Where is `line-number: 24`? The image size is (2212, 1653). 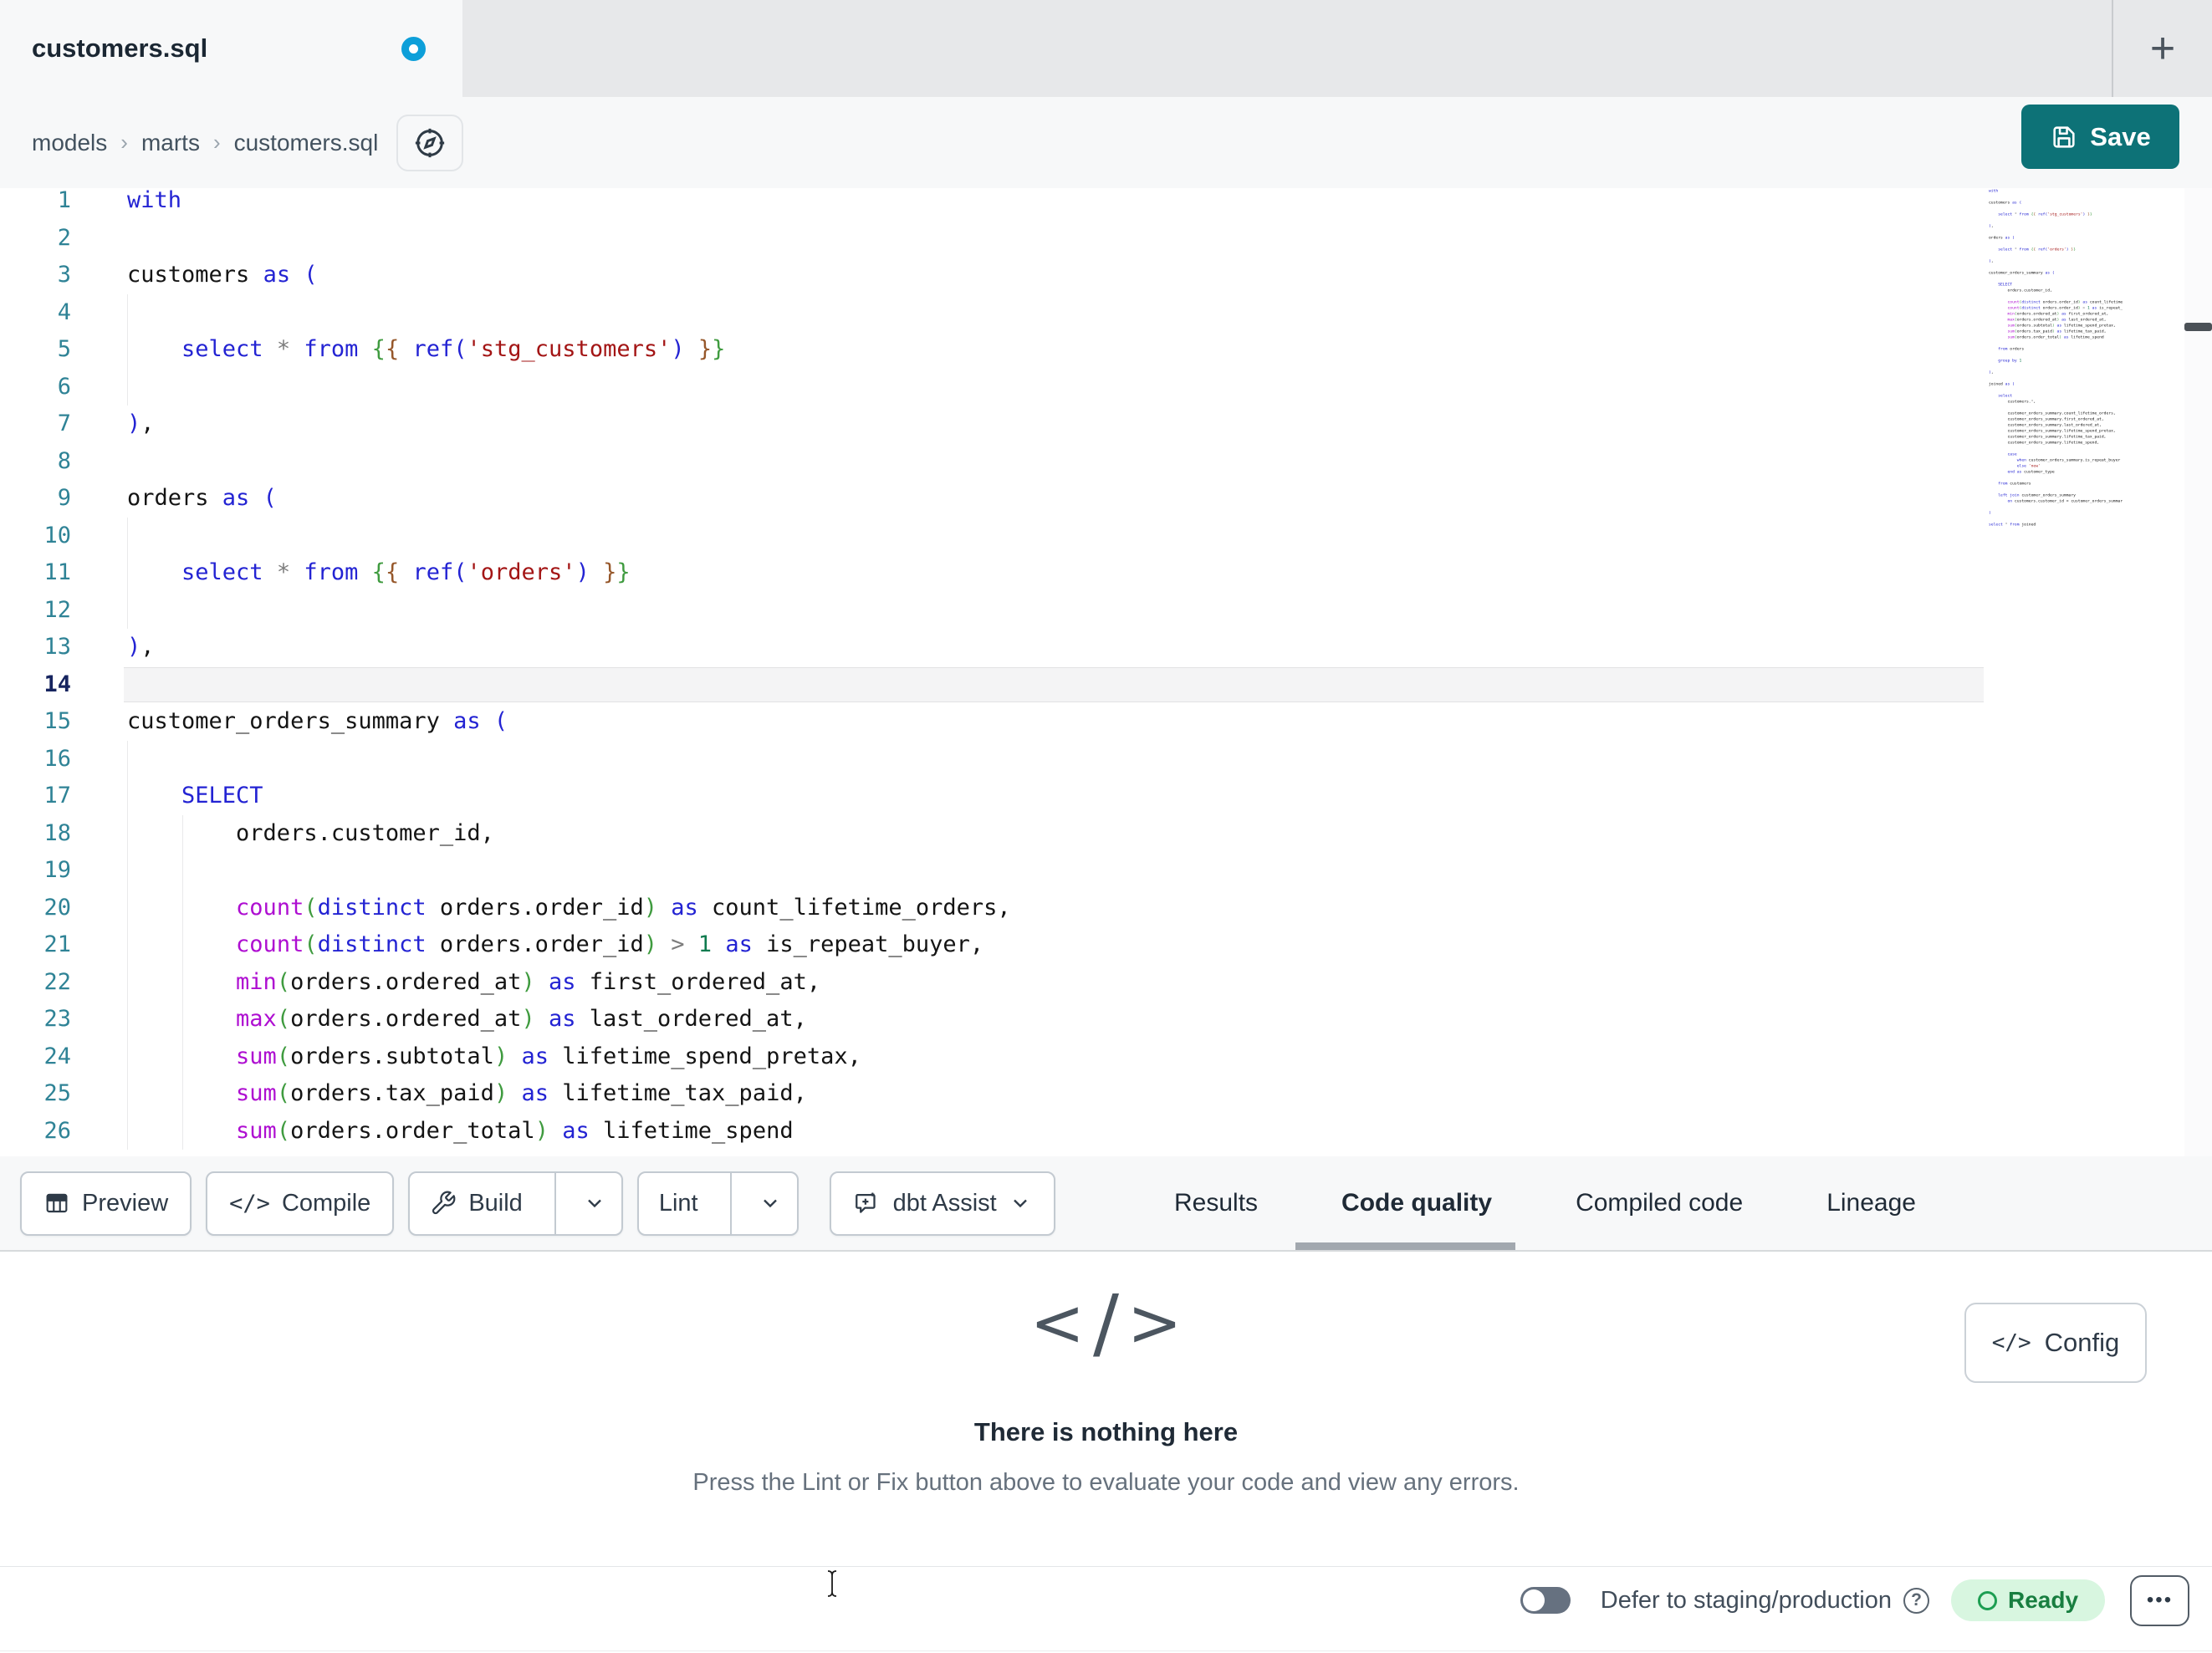
line-number: 24 is located at coordinates (57, 1056).